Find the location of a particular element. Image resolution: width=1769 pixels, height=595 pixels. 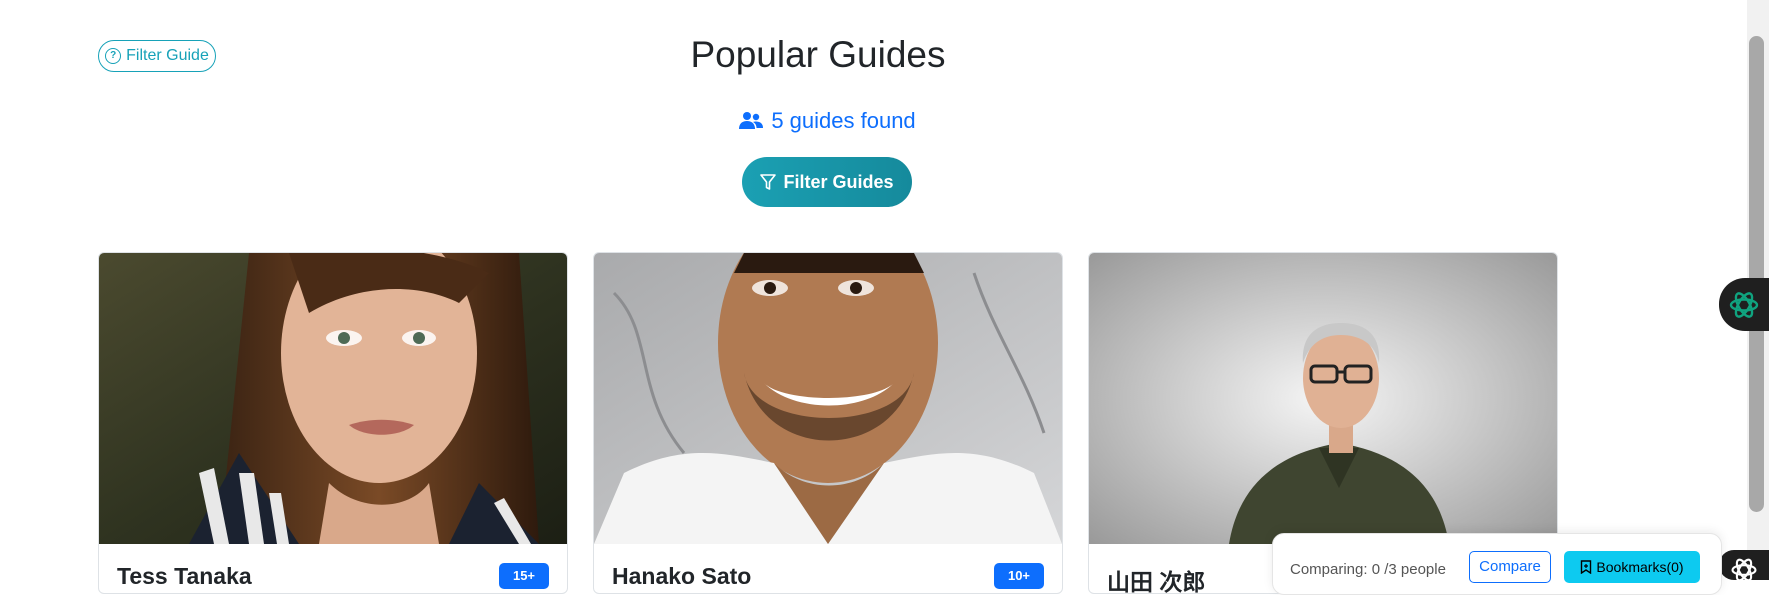

filter-guides-button: Filter Guides is located at coordinates (827, 182).